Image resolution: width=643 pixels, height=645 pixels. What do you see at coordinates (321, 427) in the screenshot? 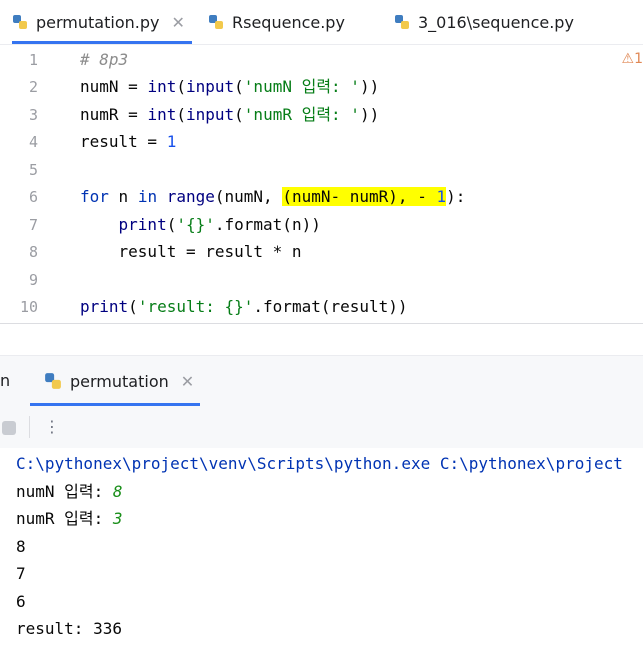
I see `run-toolbar: ⋮` at bounding box center [321, 427].